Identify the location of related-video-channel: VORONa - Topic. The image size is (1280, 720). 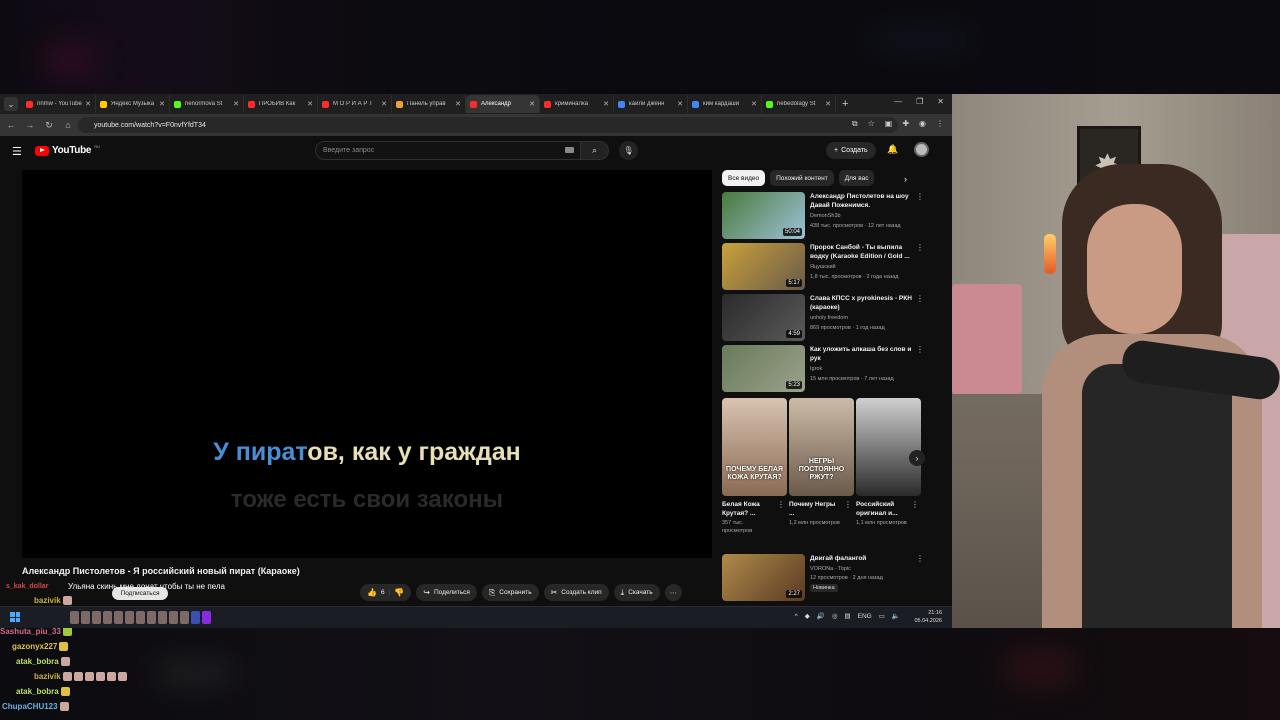
(830, 569).